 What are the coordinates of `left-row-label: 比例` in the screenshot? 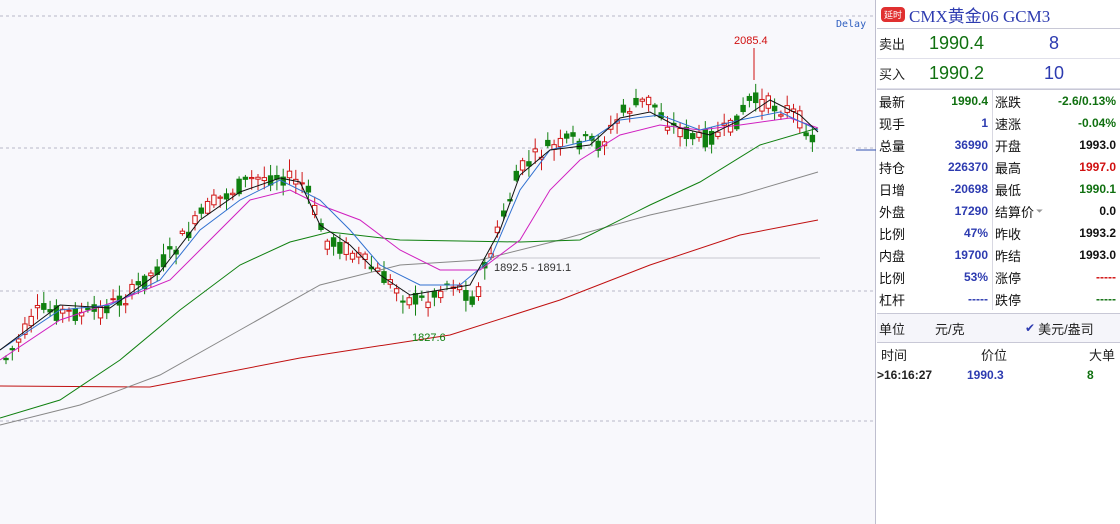 It's located at (892, 234).